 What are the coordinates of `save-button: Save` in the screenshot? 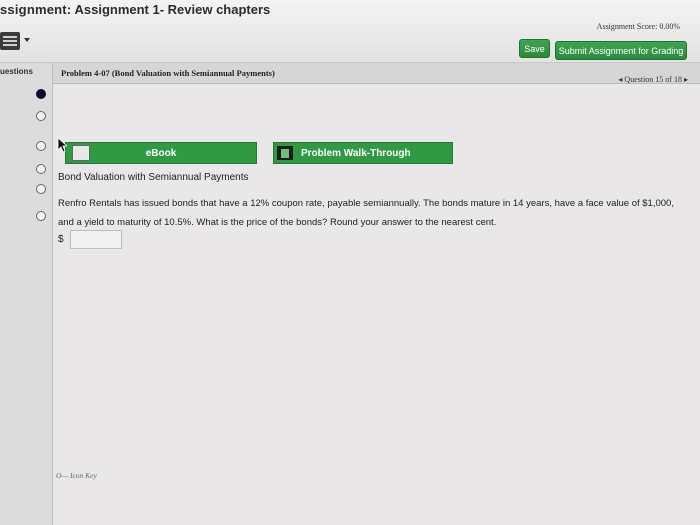 It's located at (534, 48).